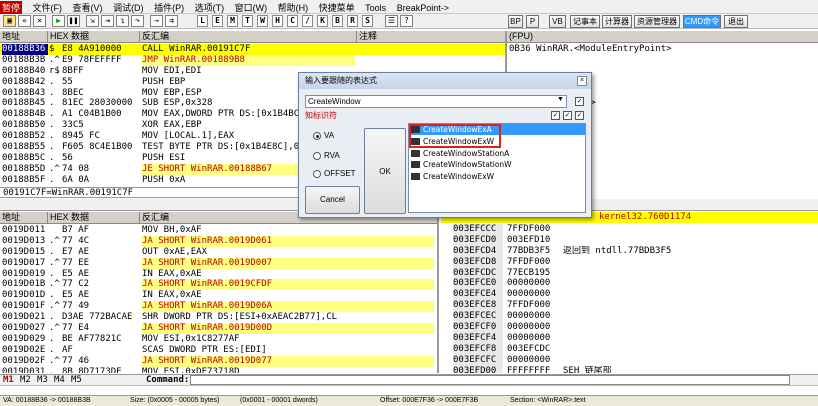 The width and height of the screenshot is (818, 406). I want to click on stack-row: 003EFCD0 003EFD10, so click(629, 240).